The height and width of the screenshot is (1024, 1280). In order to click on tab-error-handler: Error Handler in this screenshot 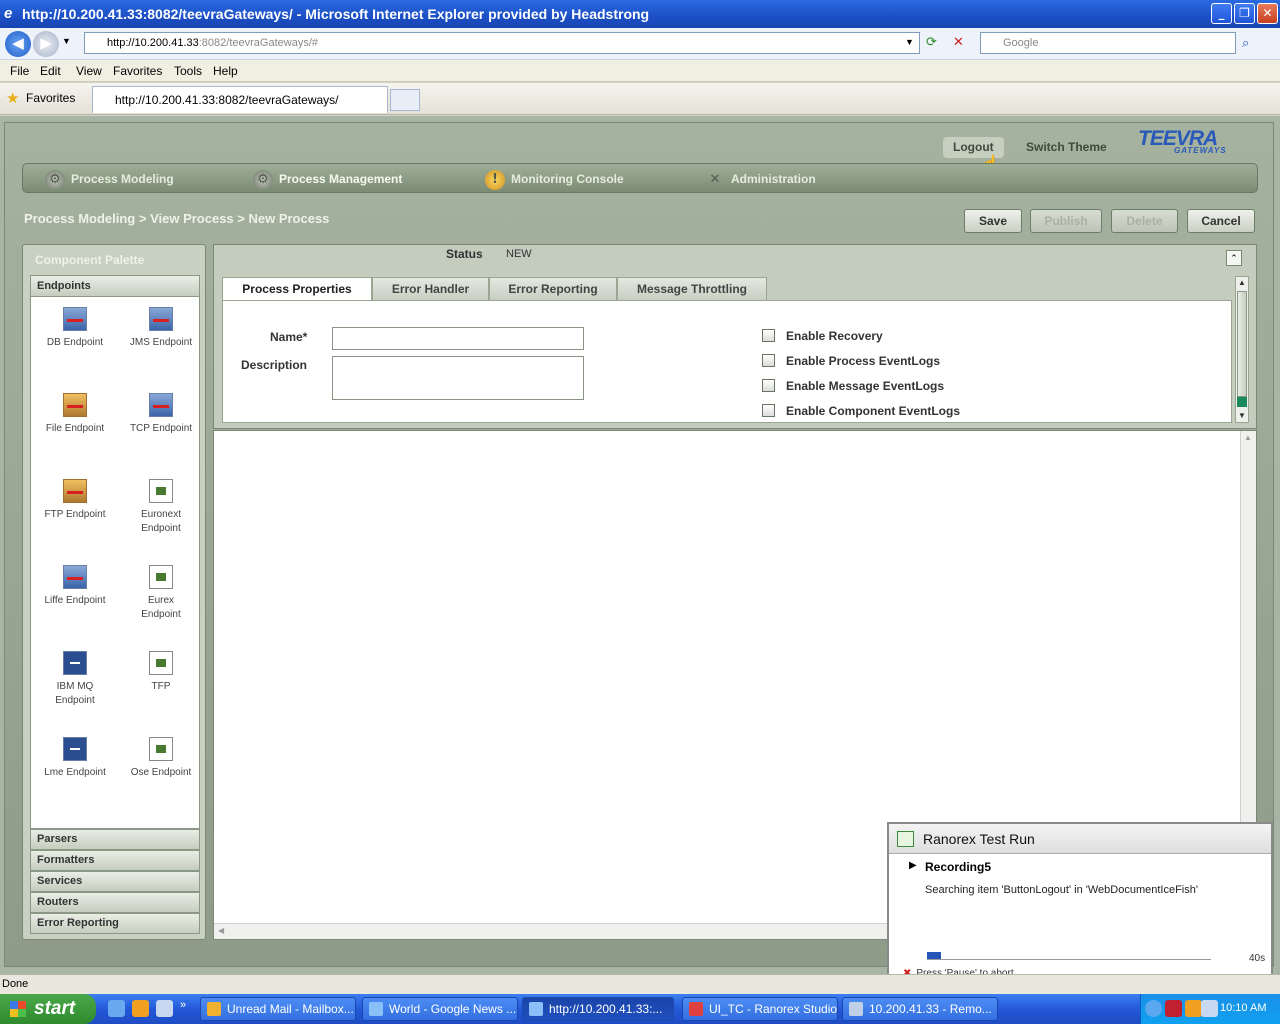, I will do `click(430, 289)`.